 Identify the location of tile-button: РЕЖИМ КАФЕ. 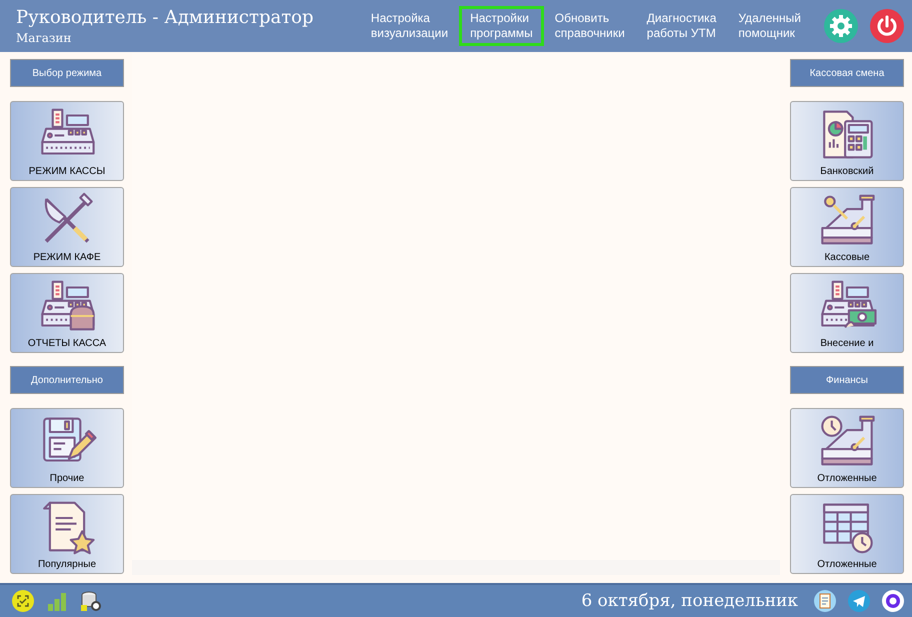
(67, 227).